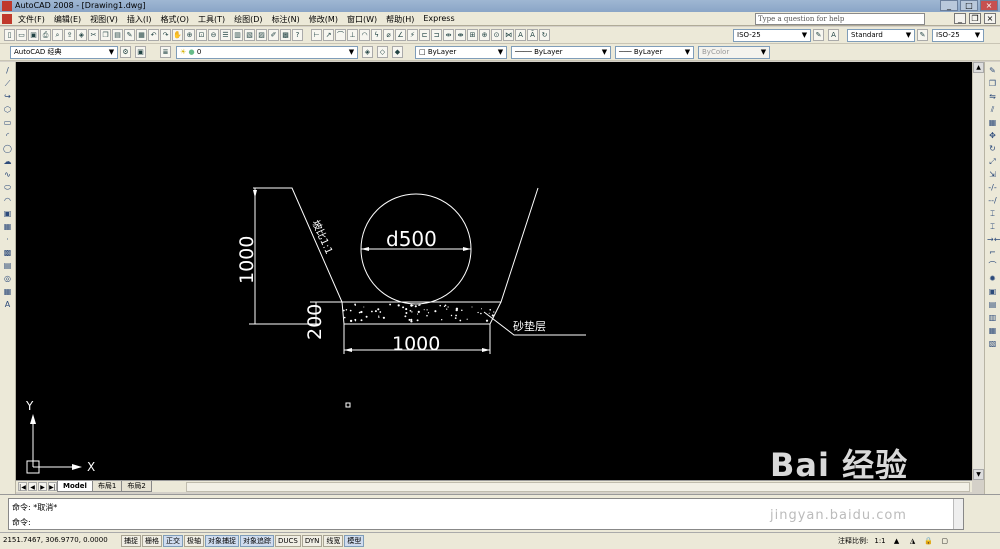  I want to click on status-toggle-button: 对象捕捉, so click(222, 541).